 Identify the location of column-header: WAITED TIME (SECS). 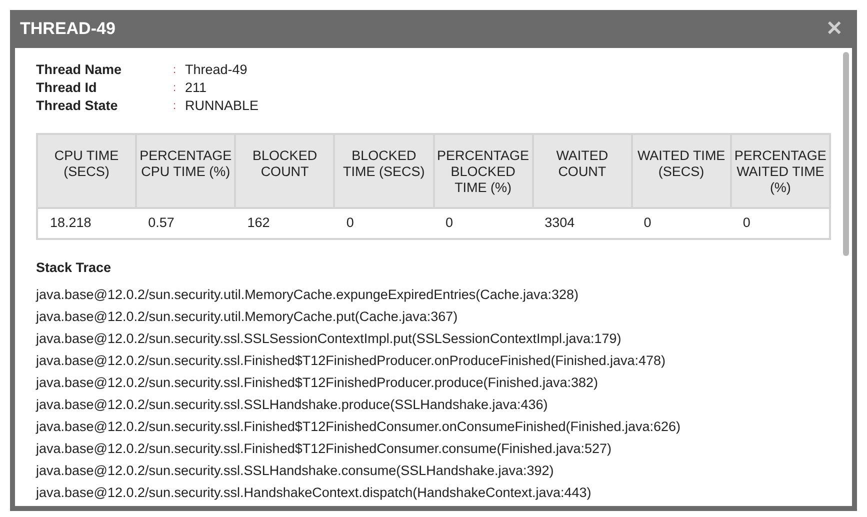
(681, 171).